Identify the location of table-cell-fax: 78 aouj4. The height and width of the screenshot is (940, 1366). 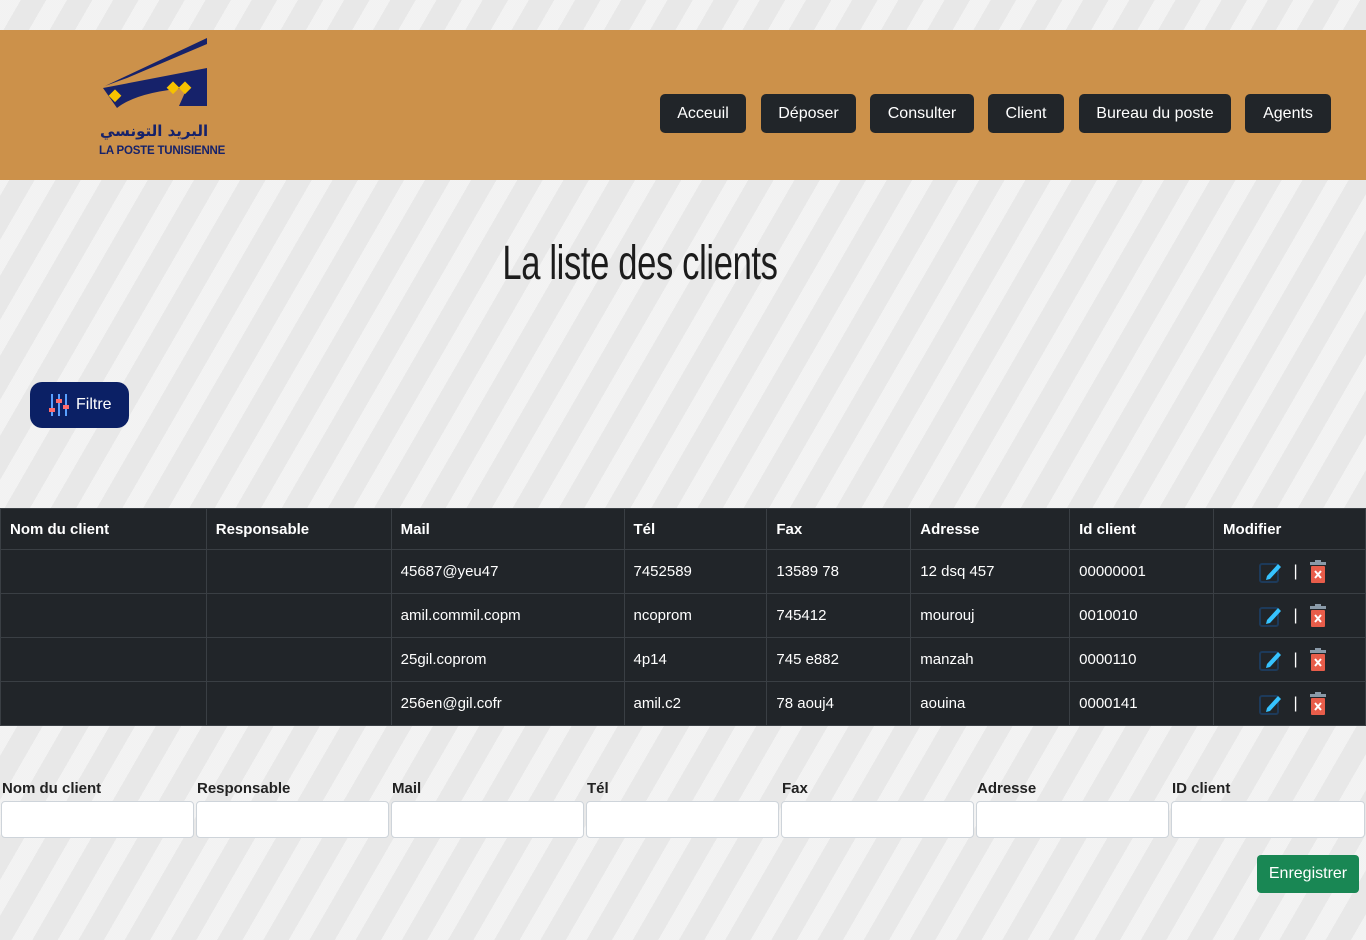
(839, 703).